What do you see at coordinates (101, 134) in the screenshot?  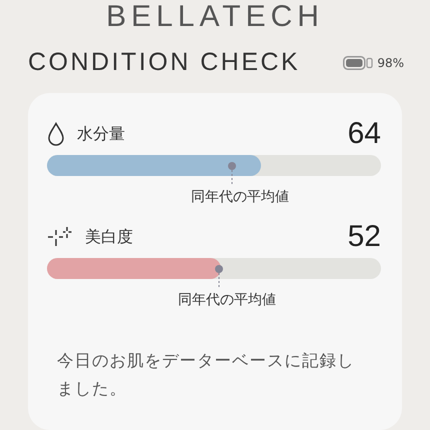 I see `metric-label: 水分量` at bounding box center [101, 134].